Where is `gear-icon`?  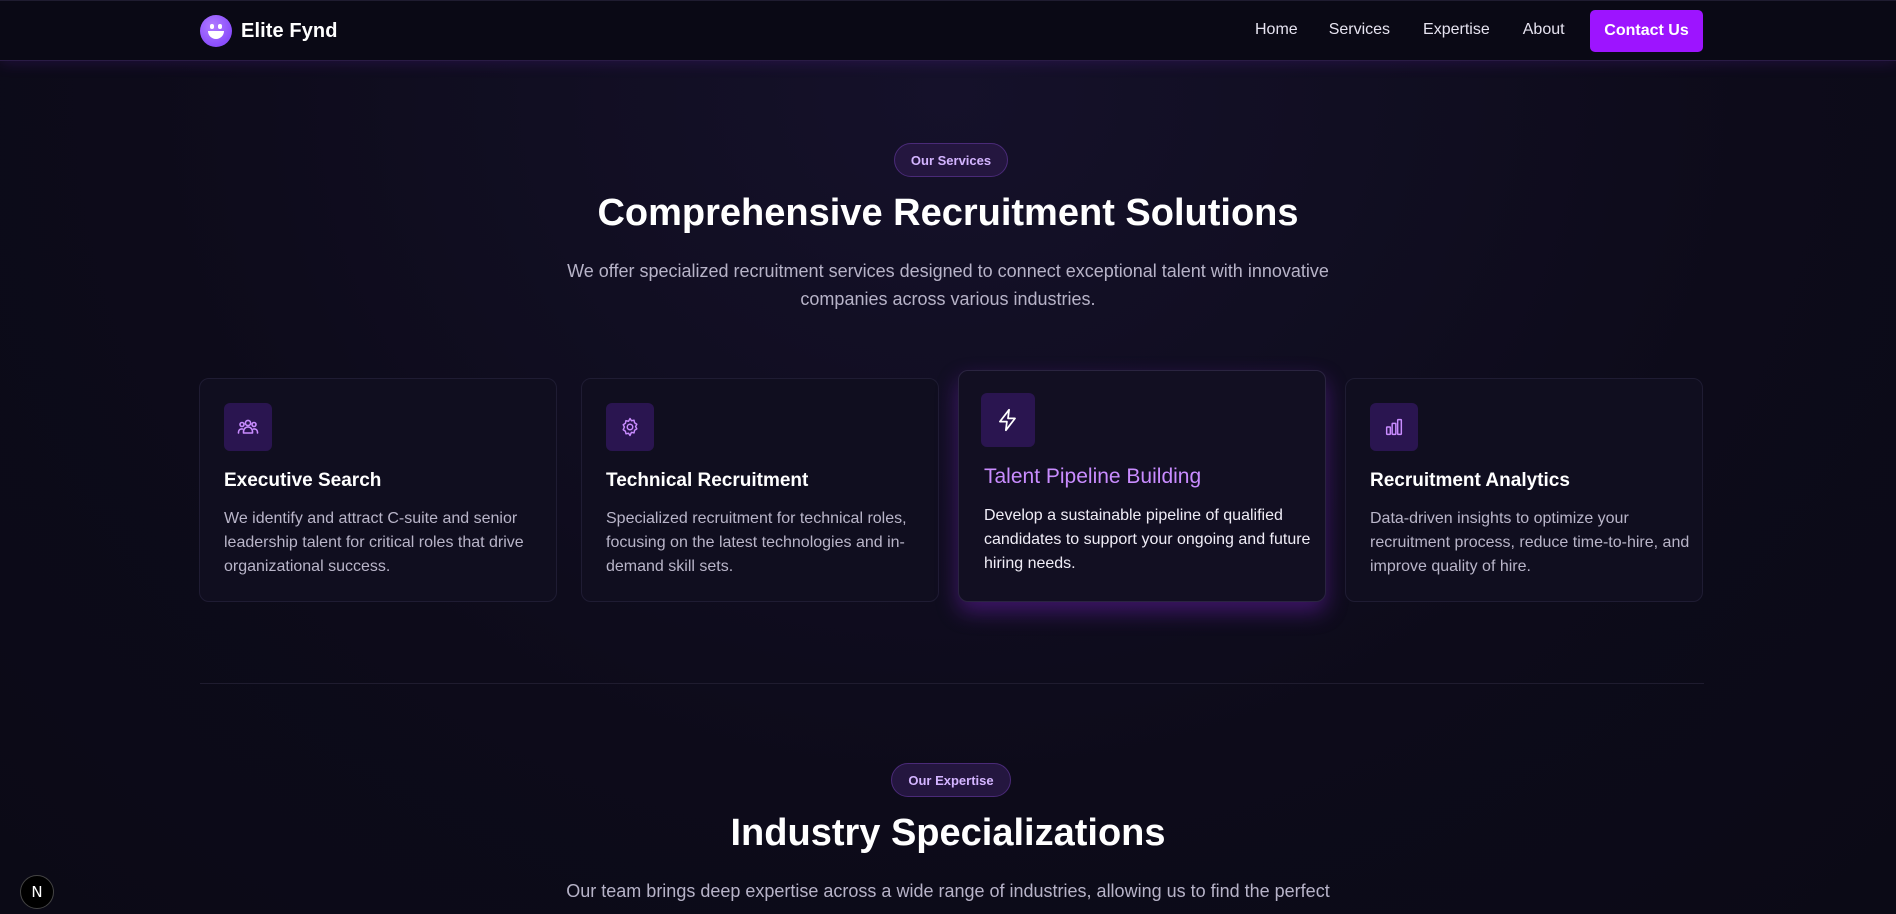
gear-icon is located at coordinates (630, 427).